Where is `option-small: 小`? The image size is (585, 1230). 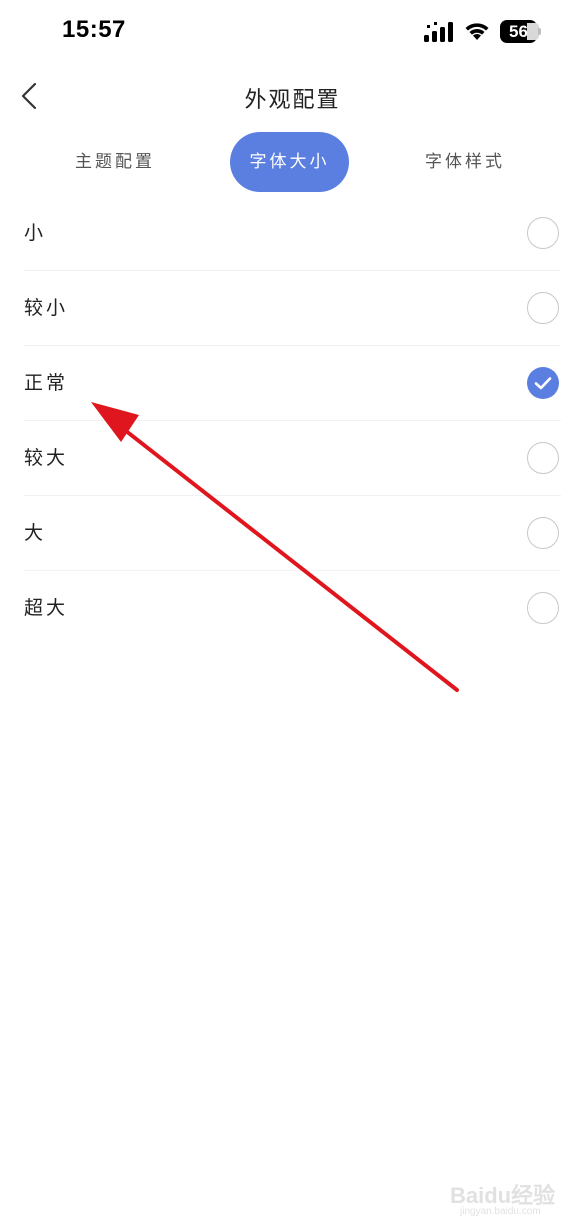 option-small: 小 is located at coordinates (292, 233).